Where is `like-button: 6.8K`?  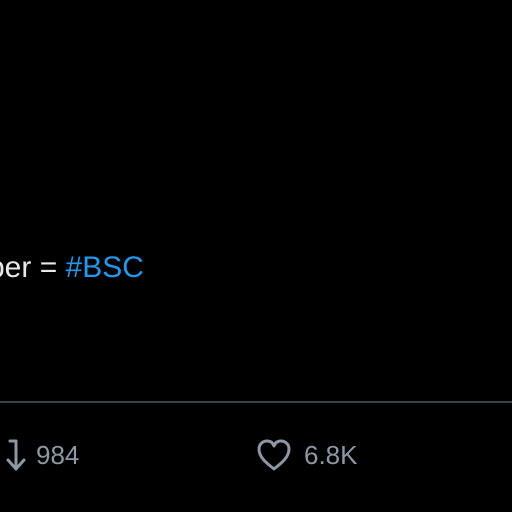
like-button: 6.8K is located at coordinates (306, 455).